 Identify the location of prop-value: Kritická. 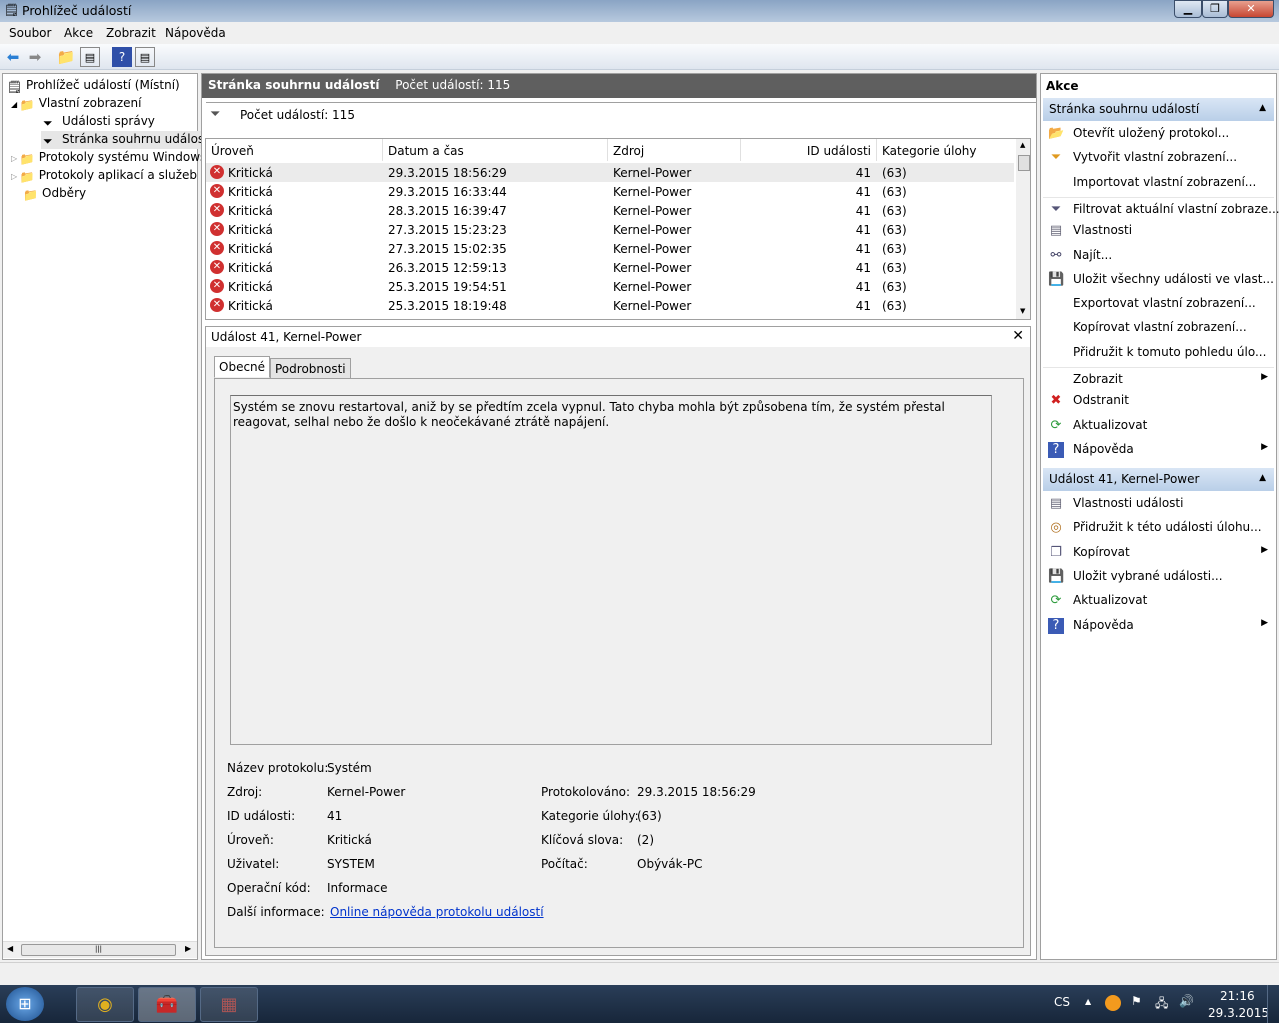
(349, 840).